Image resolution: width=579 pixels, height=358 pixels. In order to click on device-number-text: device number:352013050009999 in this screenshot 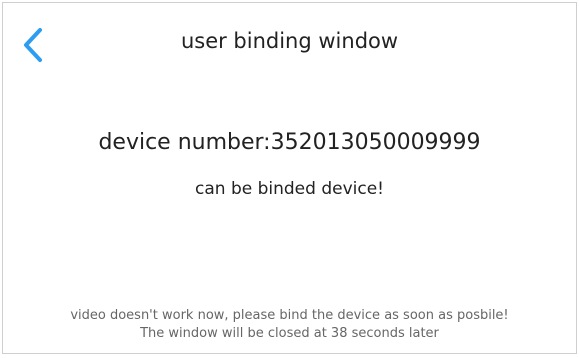, I will do `click(289, 142)`.